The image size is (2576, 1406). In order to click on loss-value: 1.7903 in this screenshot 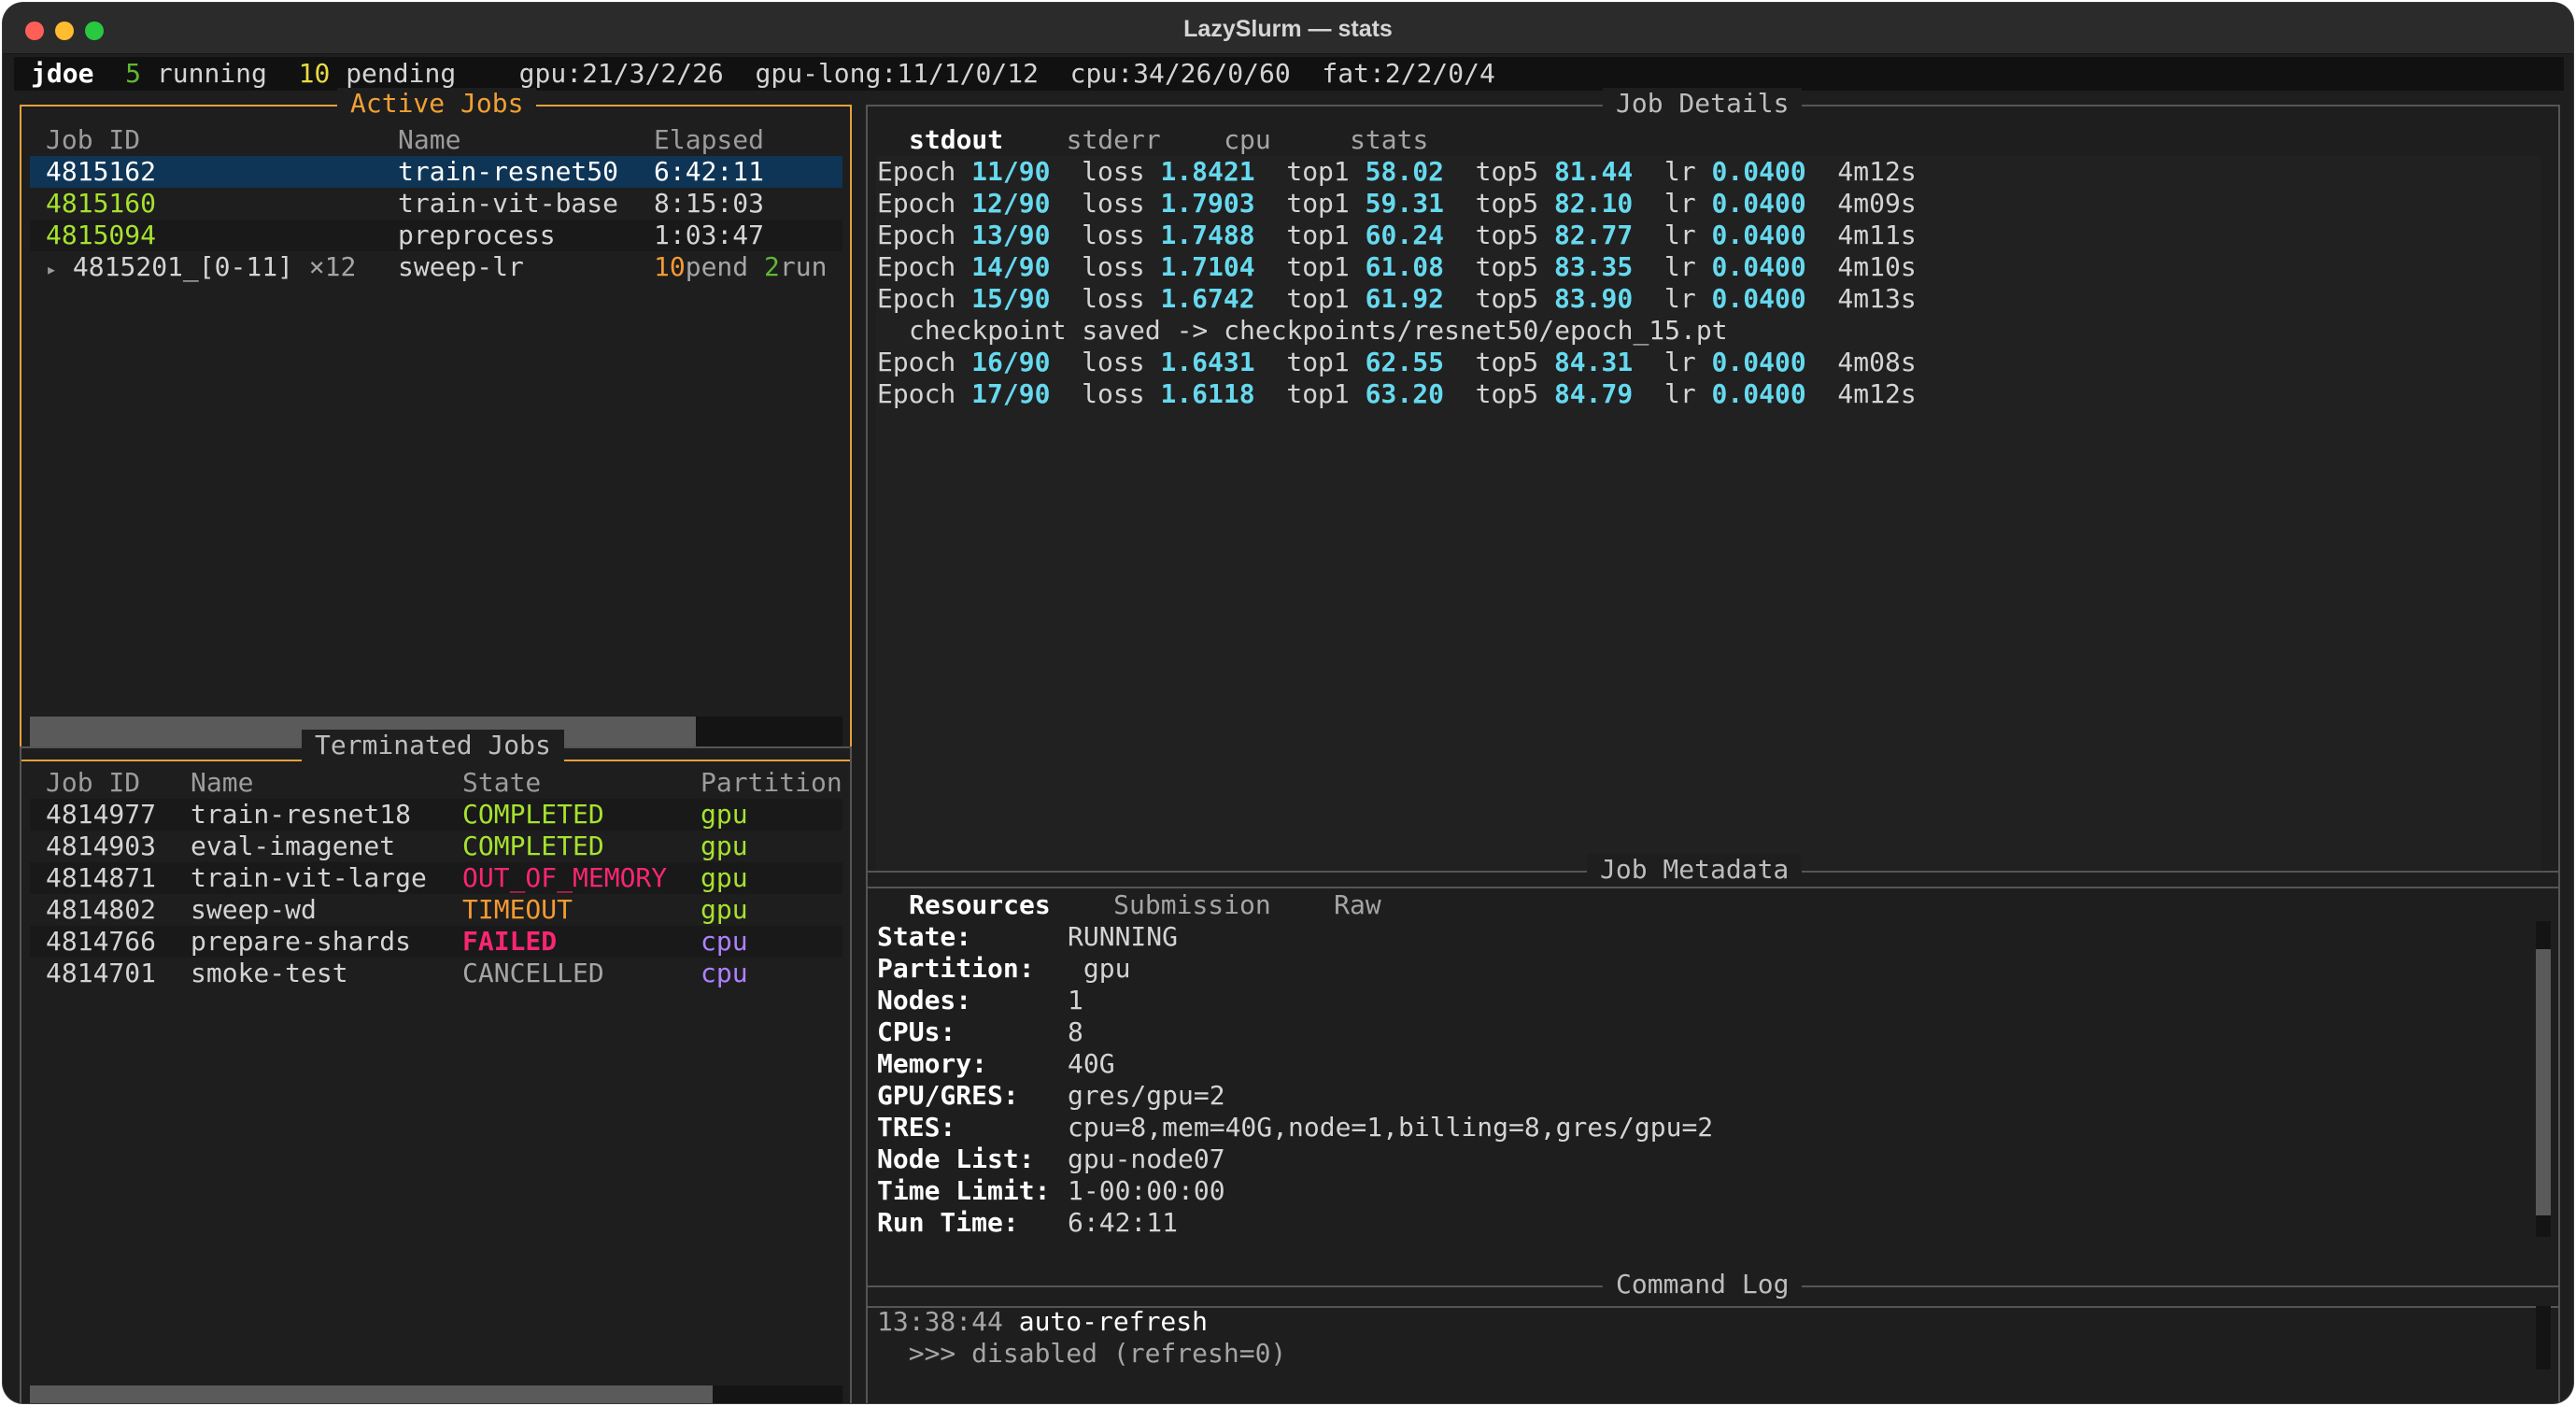, I will do `click(1207, 203)`.